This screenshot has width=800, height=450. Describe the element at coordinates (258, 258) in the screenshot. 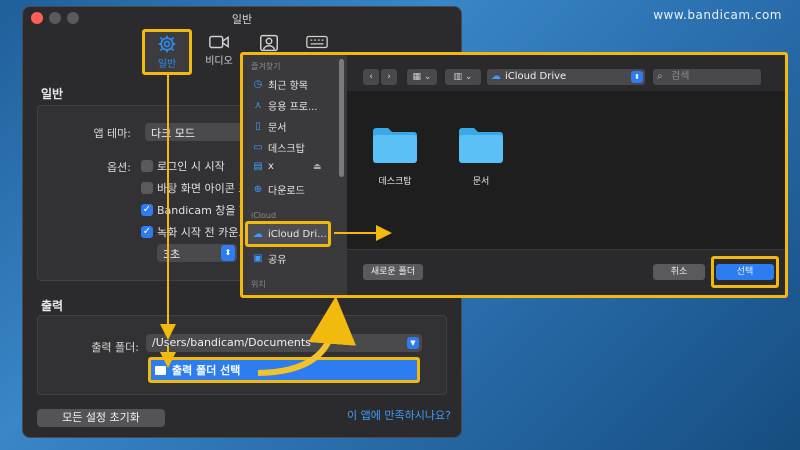

I see `shared-folder-icon: ▣` at that location.